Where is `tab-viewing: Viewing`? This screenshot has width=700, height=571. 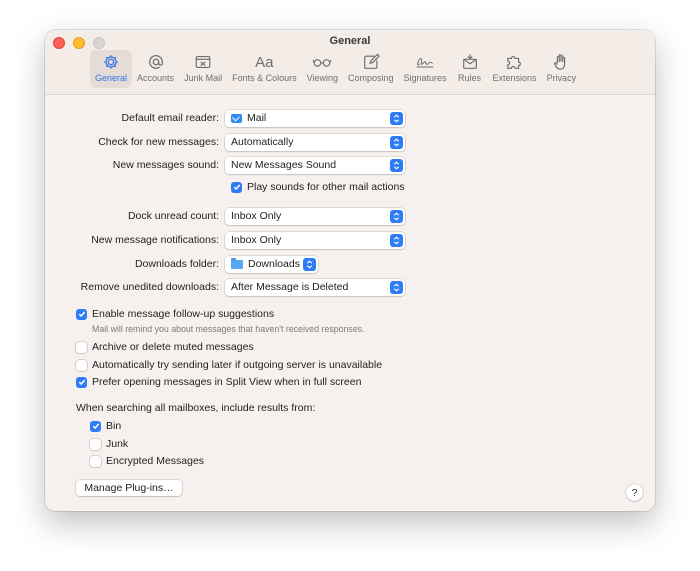
tab-viewing: Viewing is located at coordinates (322, 69).